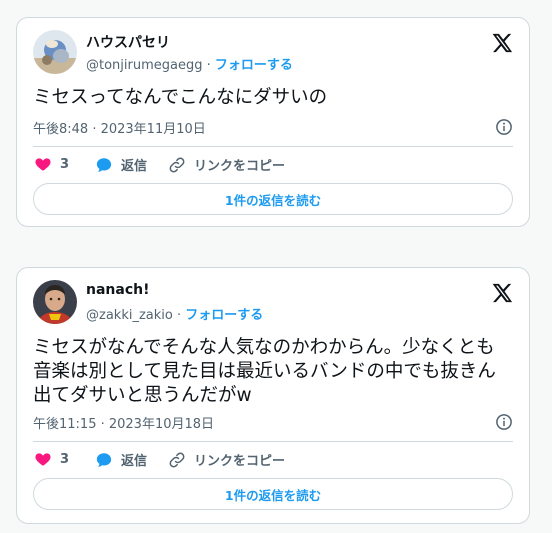 The image size is (552, 533). I want to click on handle-row: @zakki_zakio · フォローする, so click(174, 313).